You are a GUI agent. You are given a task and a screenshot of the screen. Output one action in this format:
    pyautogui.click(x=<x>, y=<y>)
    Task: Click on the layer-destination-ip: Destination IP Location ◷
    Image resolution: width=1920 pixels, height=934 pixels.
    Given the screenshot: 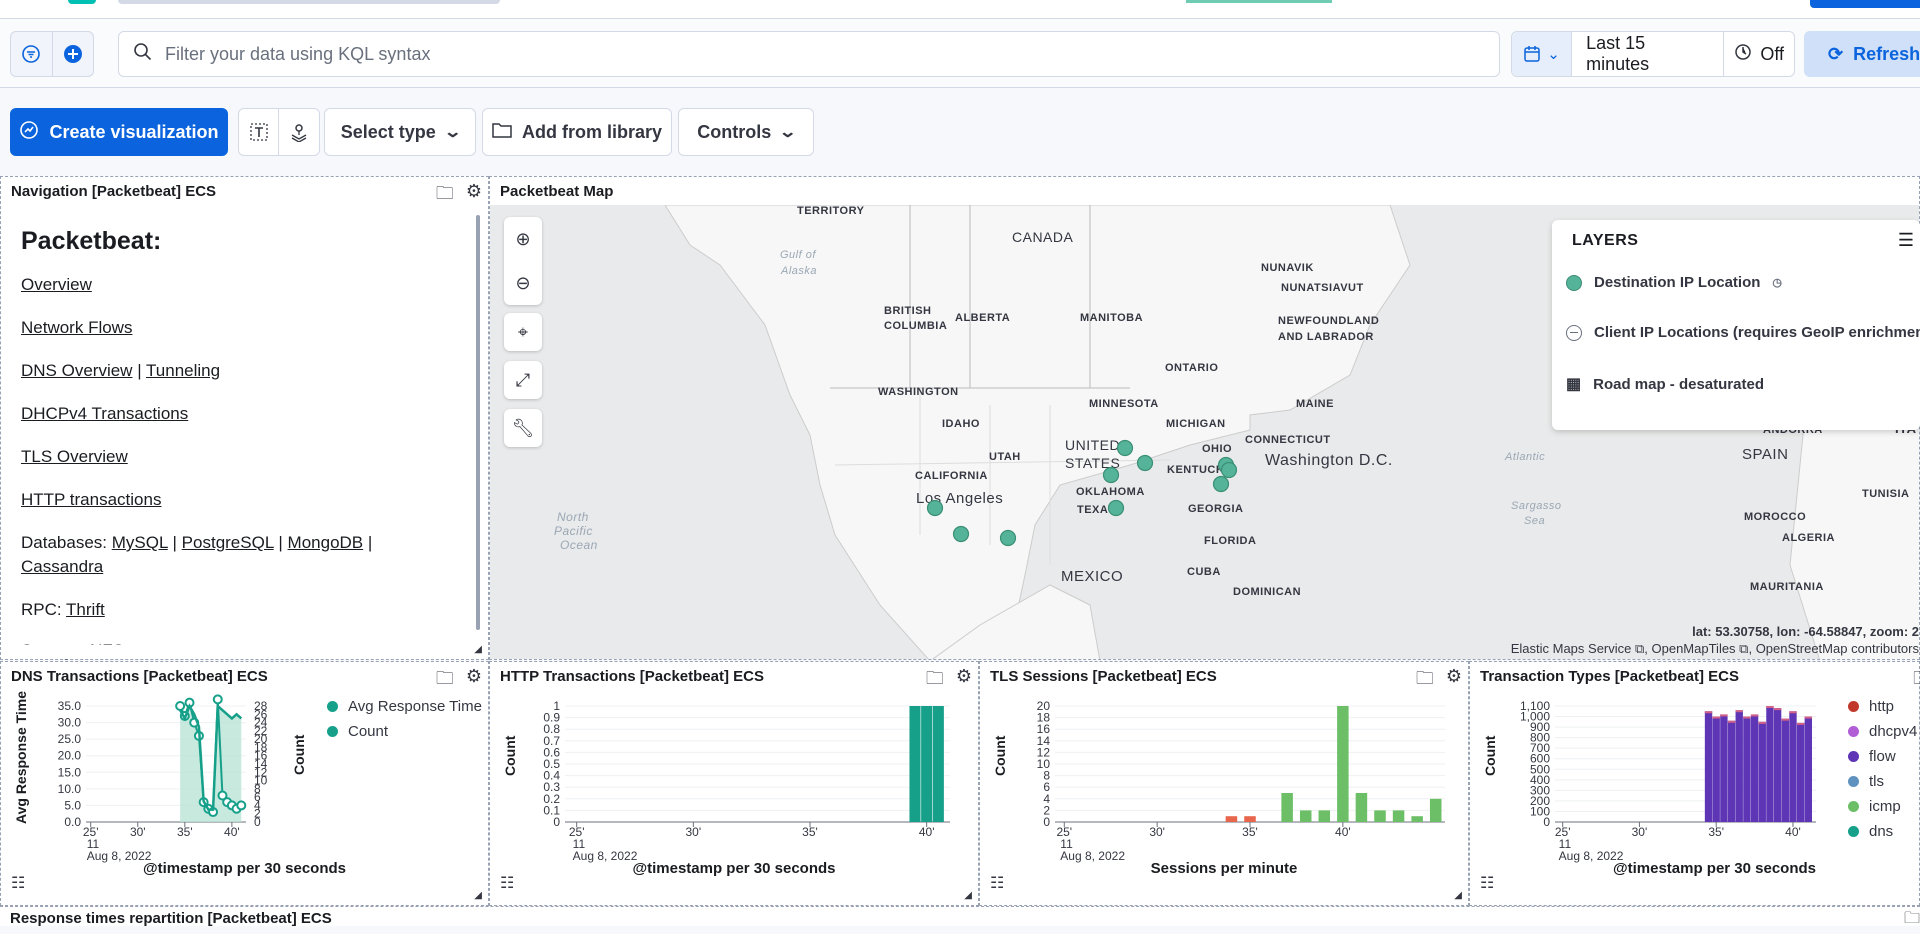 What is the action you would take?
    pyautogui.click(x=1674, y=282)
    